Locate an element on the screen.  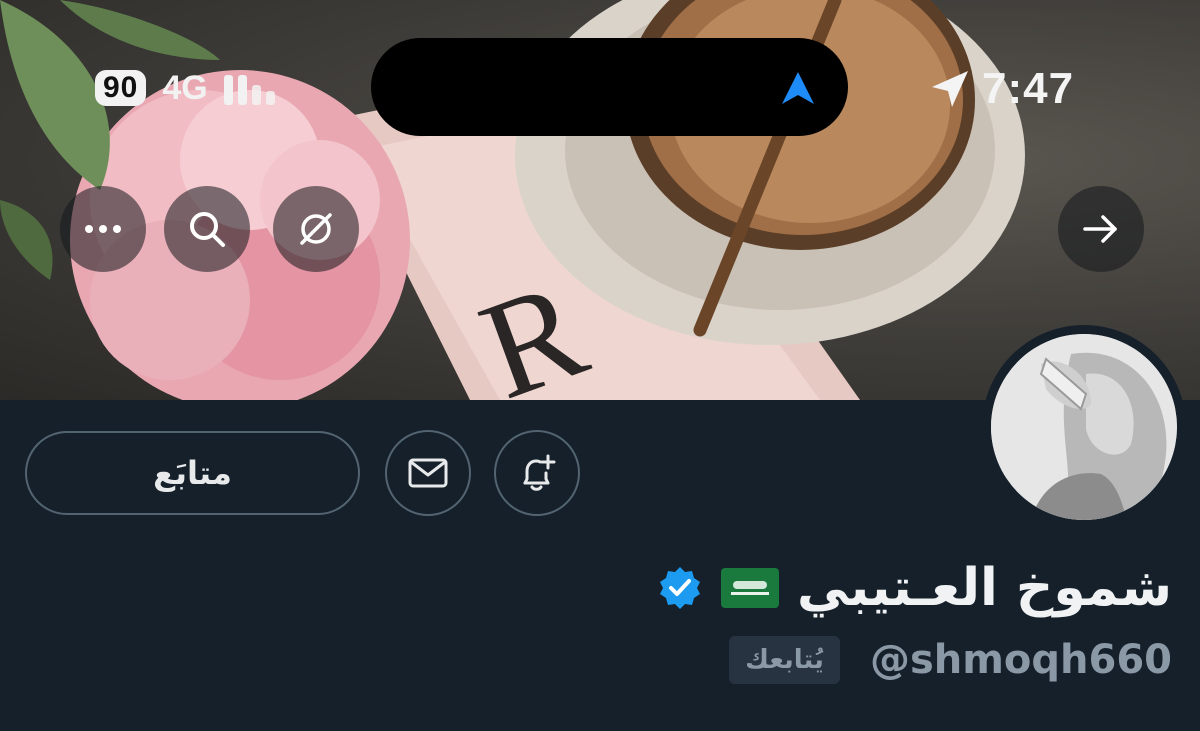
notifications-button is located at coordinates (537, 473).